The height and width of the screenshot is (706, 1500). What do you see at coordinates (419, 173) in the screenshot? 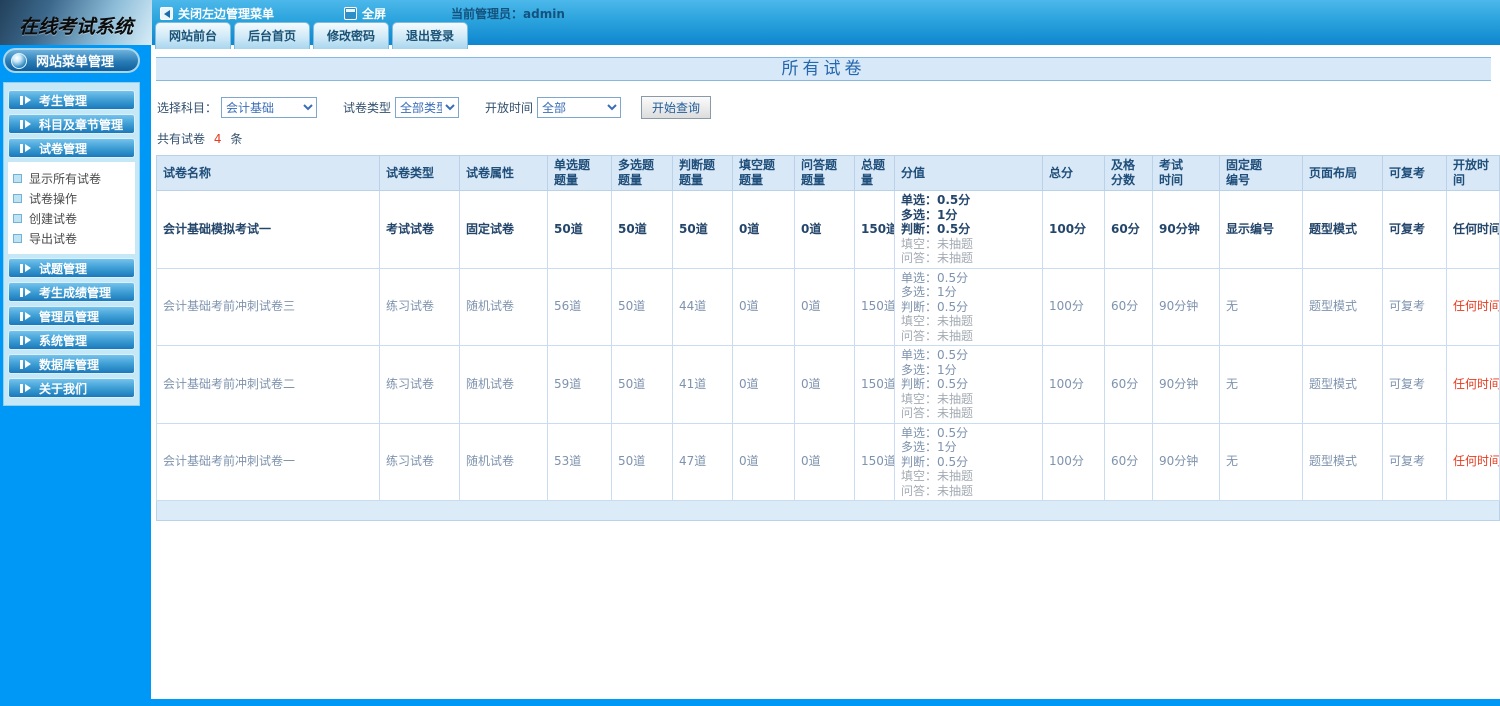
I see `column-header: 试卷类型` at bounding box center [419, 173].